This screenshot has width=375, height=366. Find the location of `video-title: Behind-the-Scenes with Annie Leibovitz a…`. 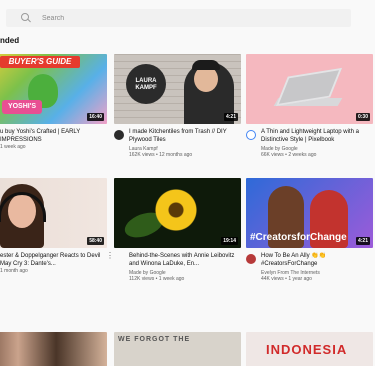

video-title: Behind-the-Scenes with Annie Leibovitz a… is located at coordinates (182, 260).